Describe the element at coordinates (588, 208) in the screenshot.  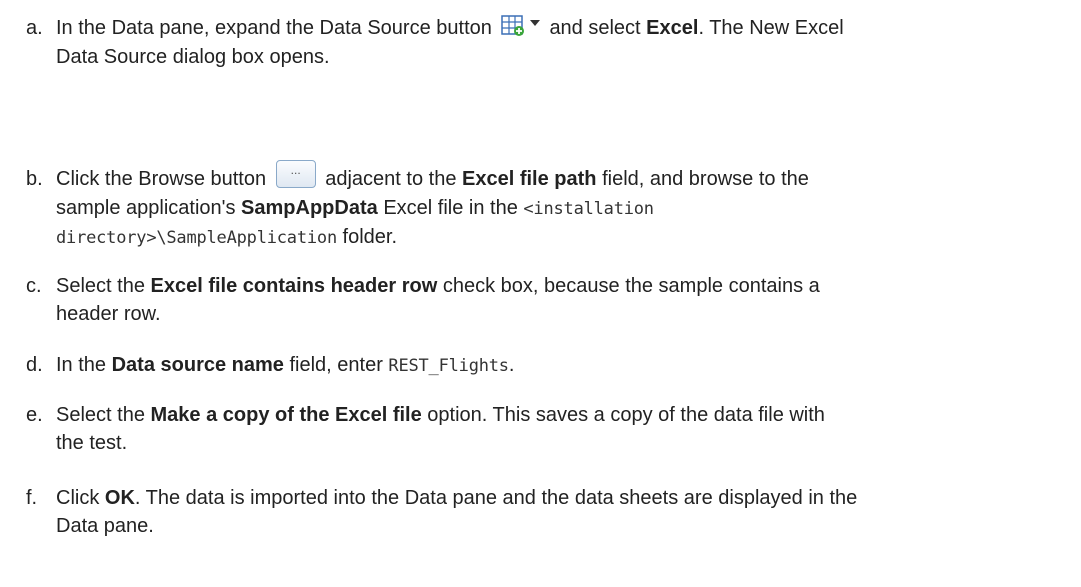
I see `code-text: <installation` at that location.